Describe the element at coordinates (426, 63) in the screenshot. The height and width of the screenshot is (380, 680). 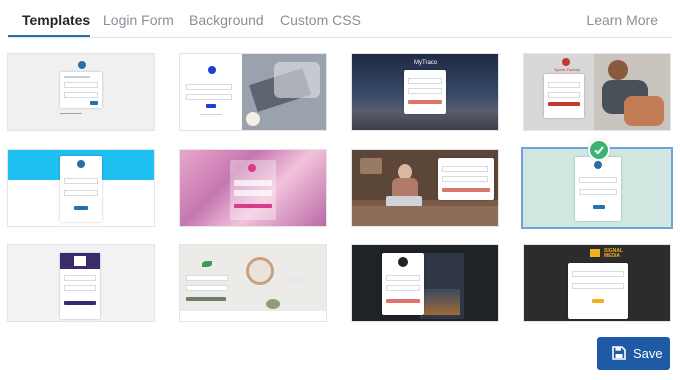
I see `brand-label: MyTraco` at that location.